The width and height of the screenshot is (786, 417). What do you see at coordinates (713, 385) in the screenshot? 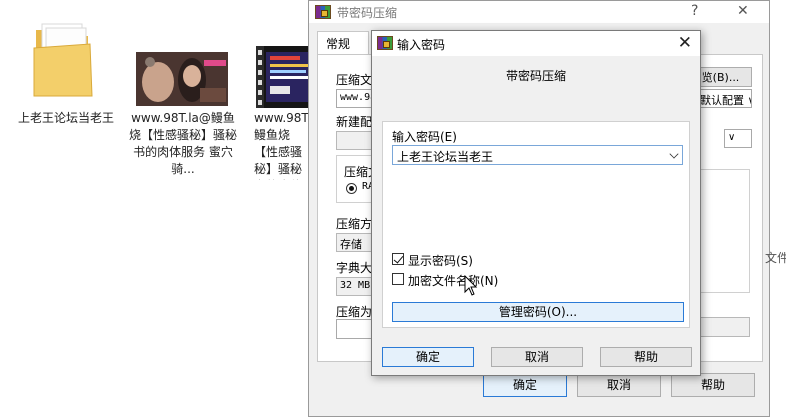
I see `back-help-button: 帮助` at bounding box center [713, 385].